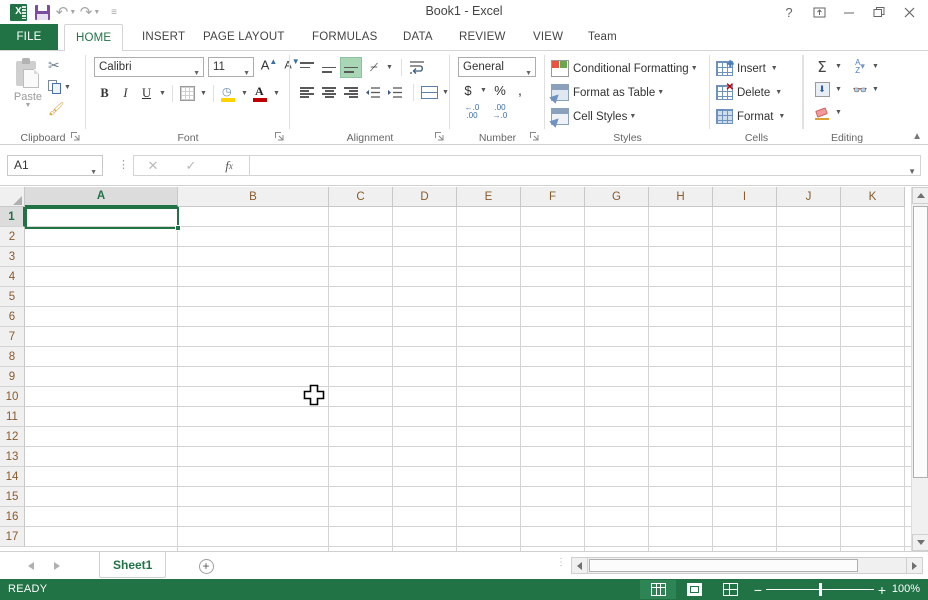 Image resolution: width=928 pixels, height=600 pixels. I want to click on orientation-button: ⌿, so click(373, 67).